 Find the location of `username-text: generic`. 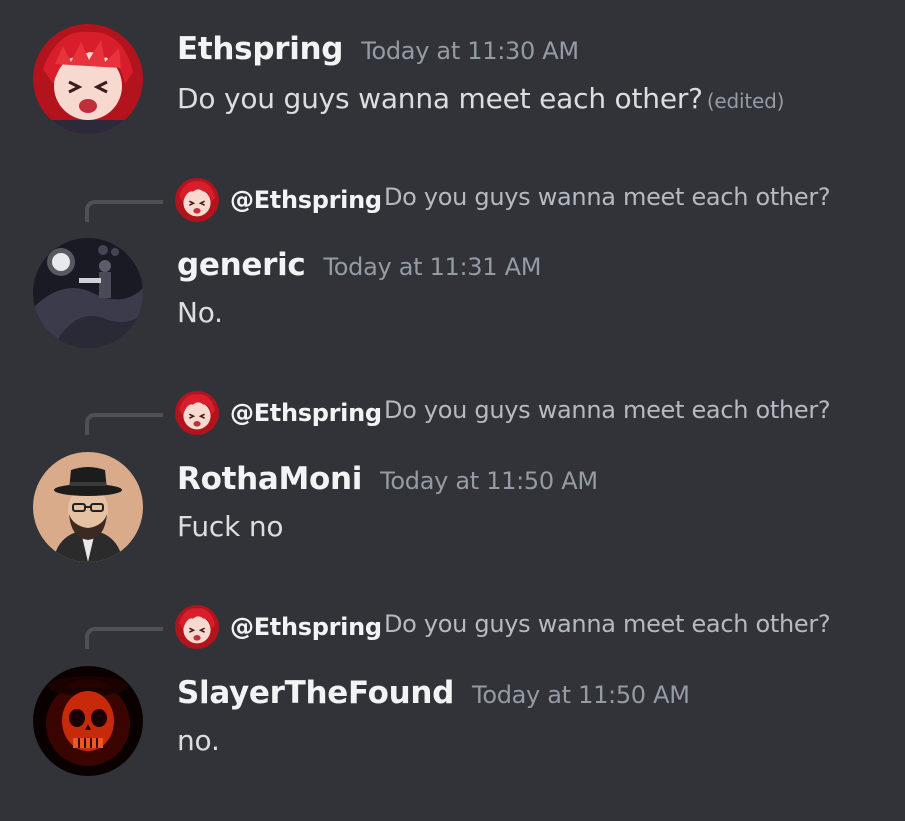

username-text: generic is located at coordinates (241, 265).